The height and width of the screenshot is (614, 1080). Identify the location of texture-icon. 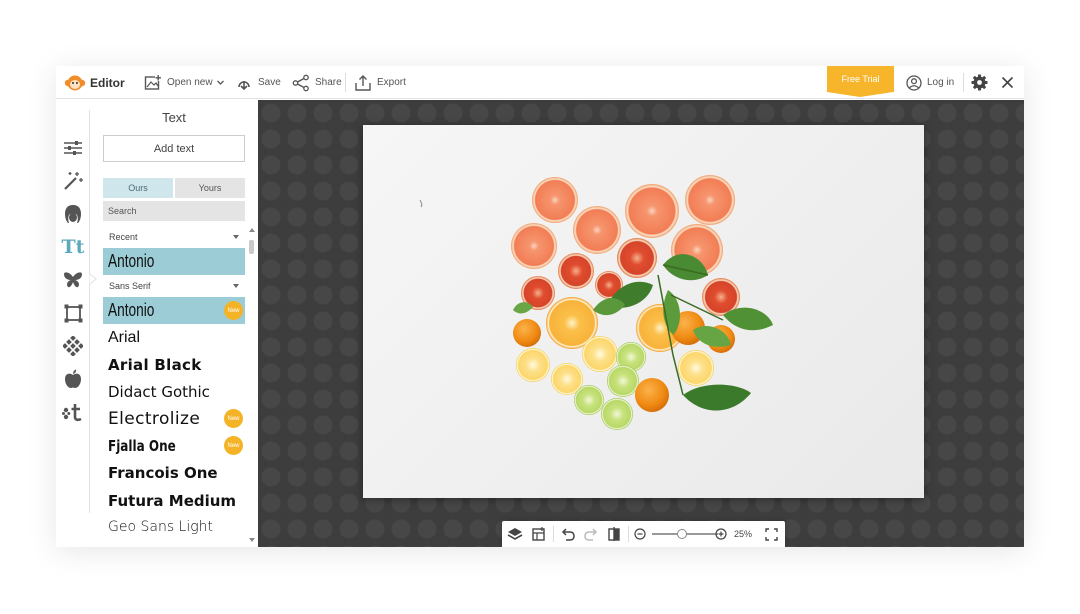
(73, 346).